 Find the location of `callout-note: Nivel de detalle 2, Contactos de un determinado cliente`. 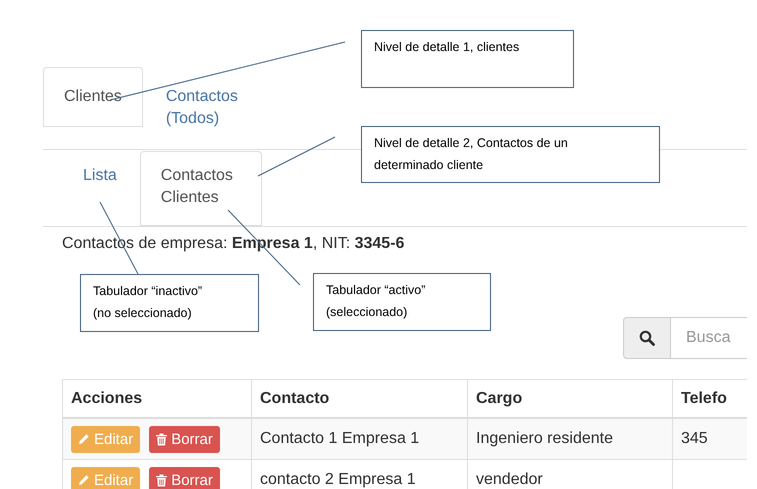

callout-note: Nivel de detalle 2, Contactos de un determinado cliente is located at coordinates (510, 154).